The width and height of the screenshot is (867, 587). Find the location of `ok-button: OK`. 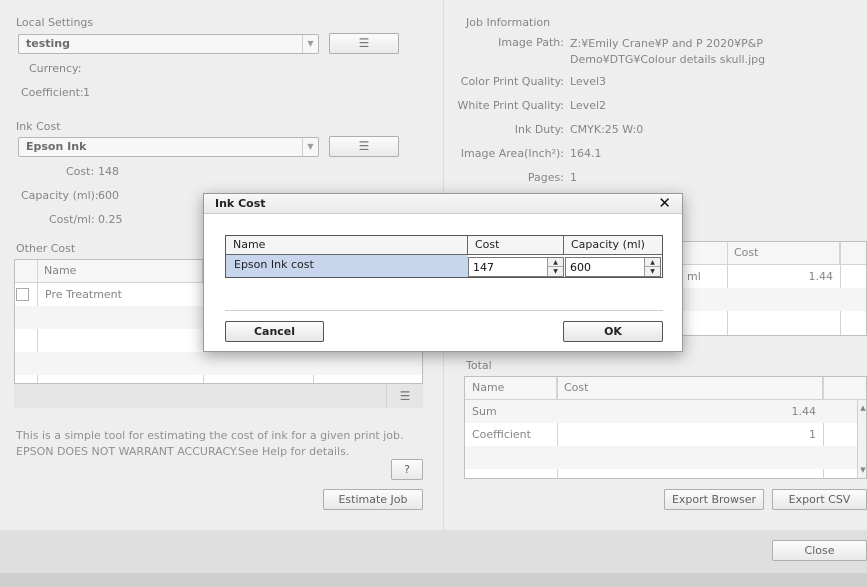

ok-button: OK is located at coordinates (613, 331).